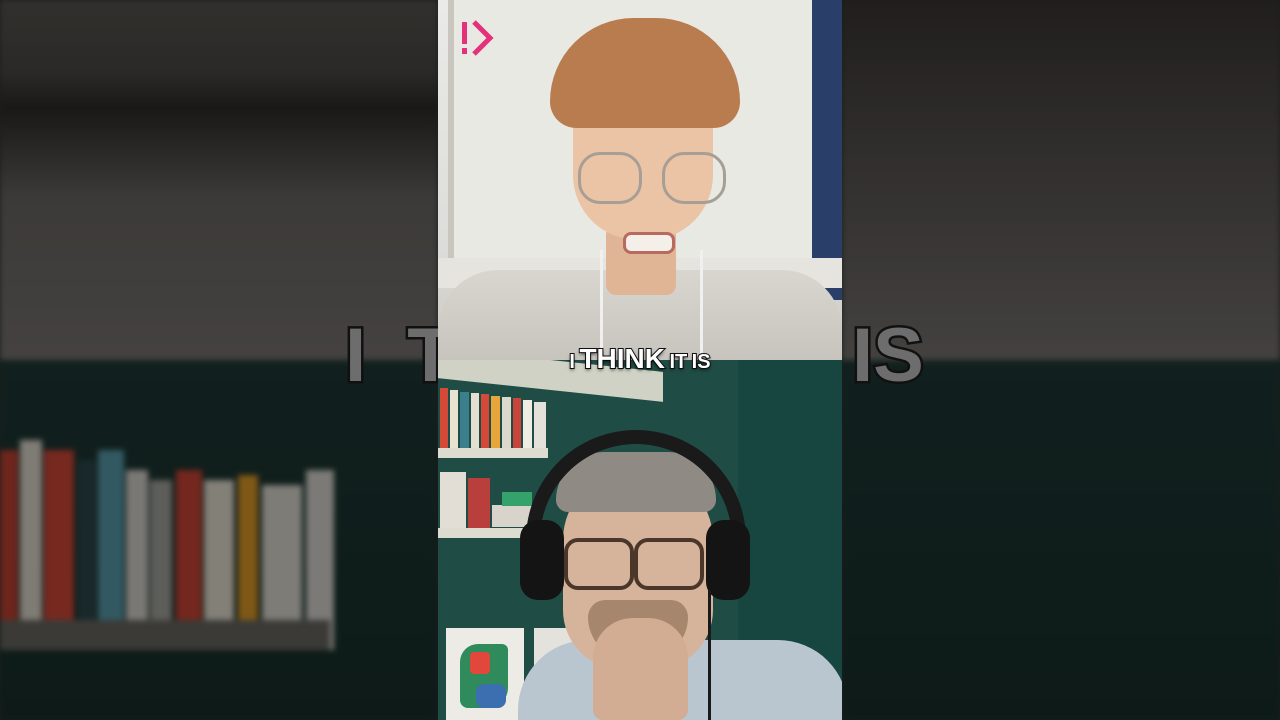  Describe the element at coordinates (493, 453) in the screenshot. I see `bookshelf-middle` at that location.